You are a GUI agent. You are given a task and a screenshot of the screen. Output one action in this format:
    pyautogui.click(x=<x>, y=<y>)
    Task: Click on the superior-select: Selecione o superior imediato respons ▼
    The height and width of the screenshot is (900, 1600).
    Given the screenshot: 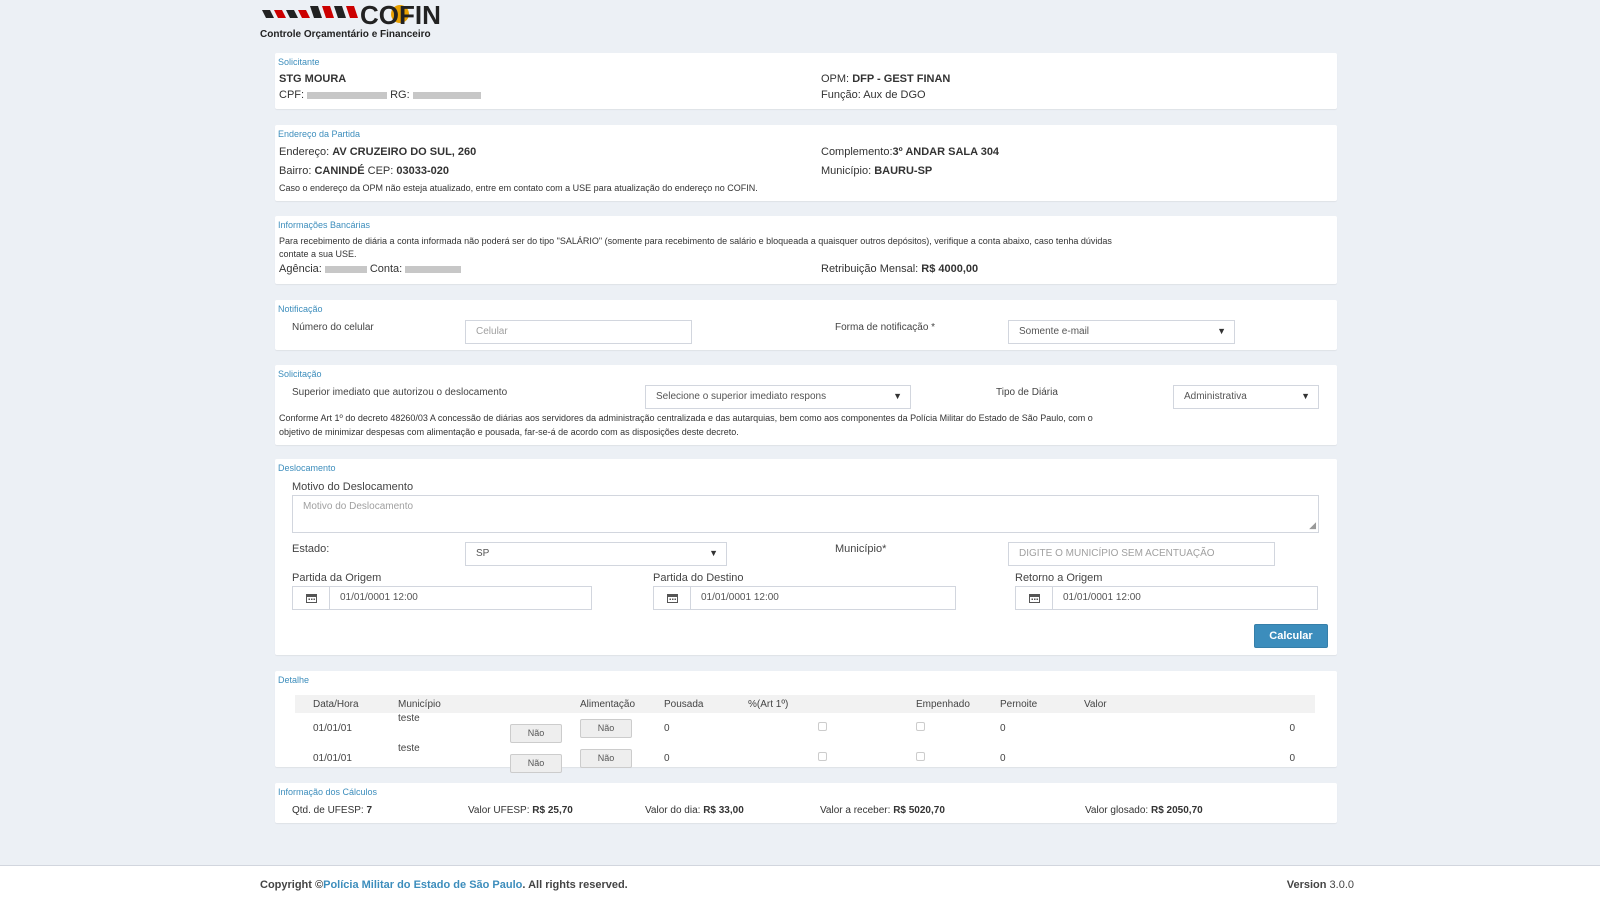 What is the action you would take?
    pyautogui.click(x=778, y=397)
    